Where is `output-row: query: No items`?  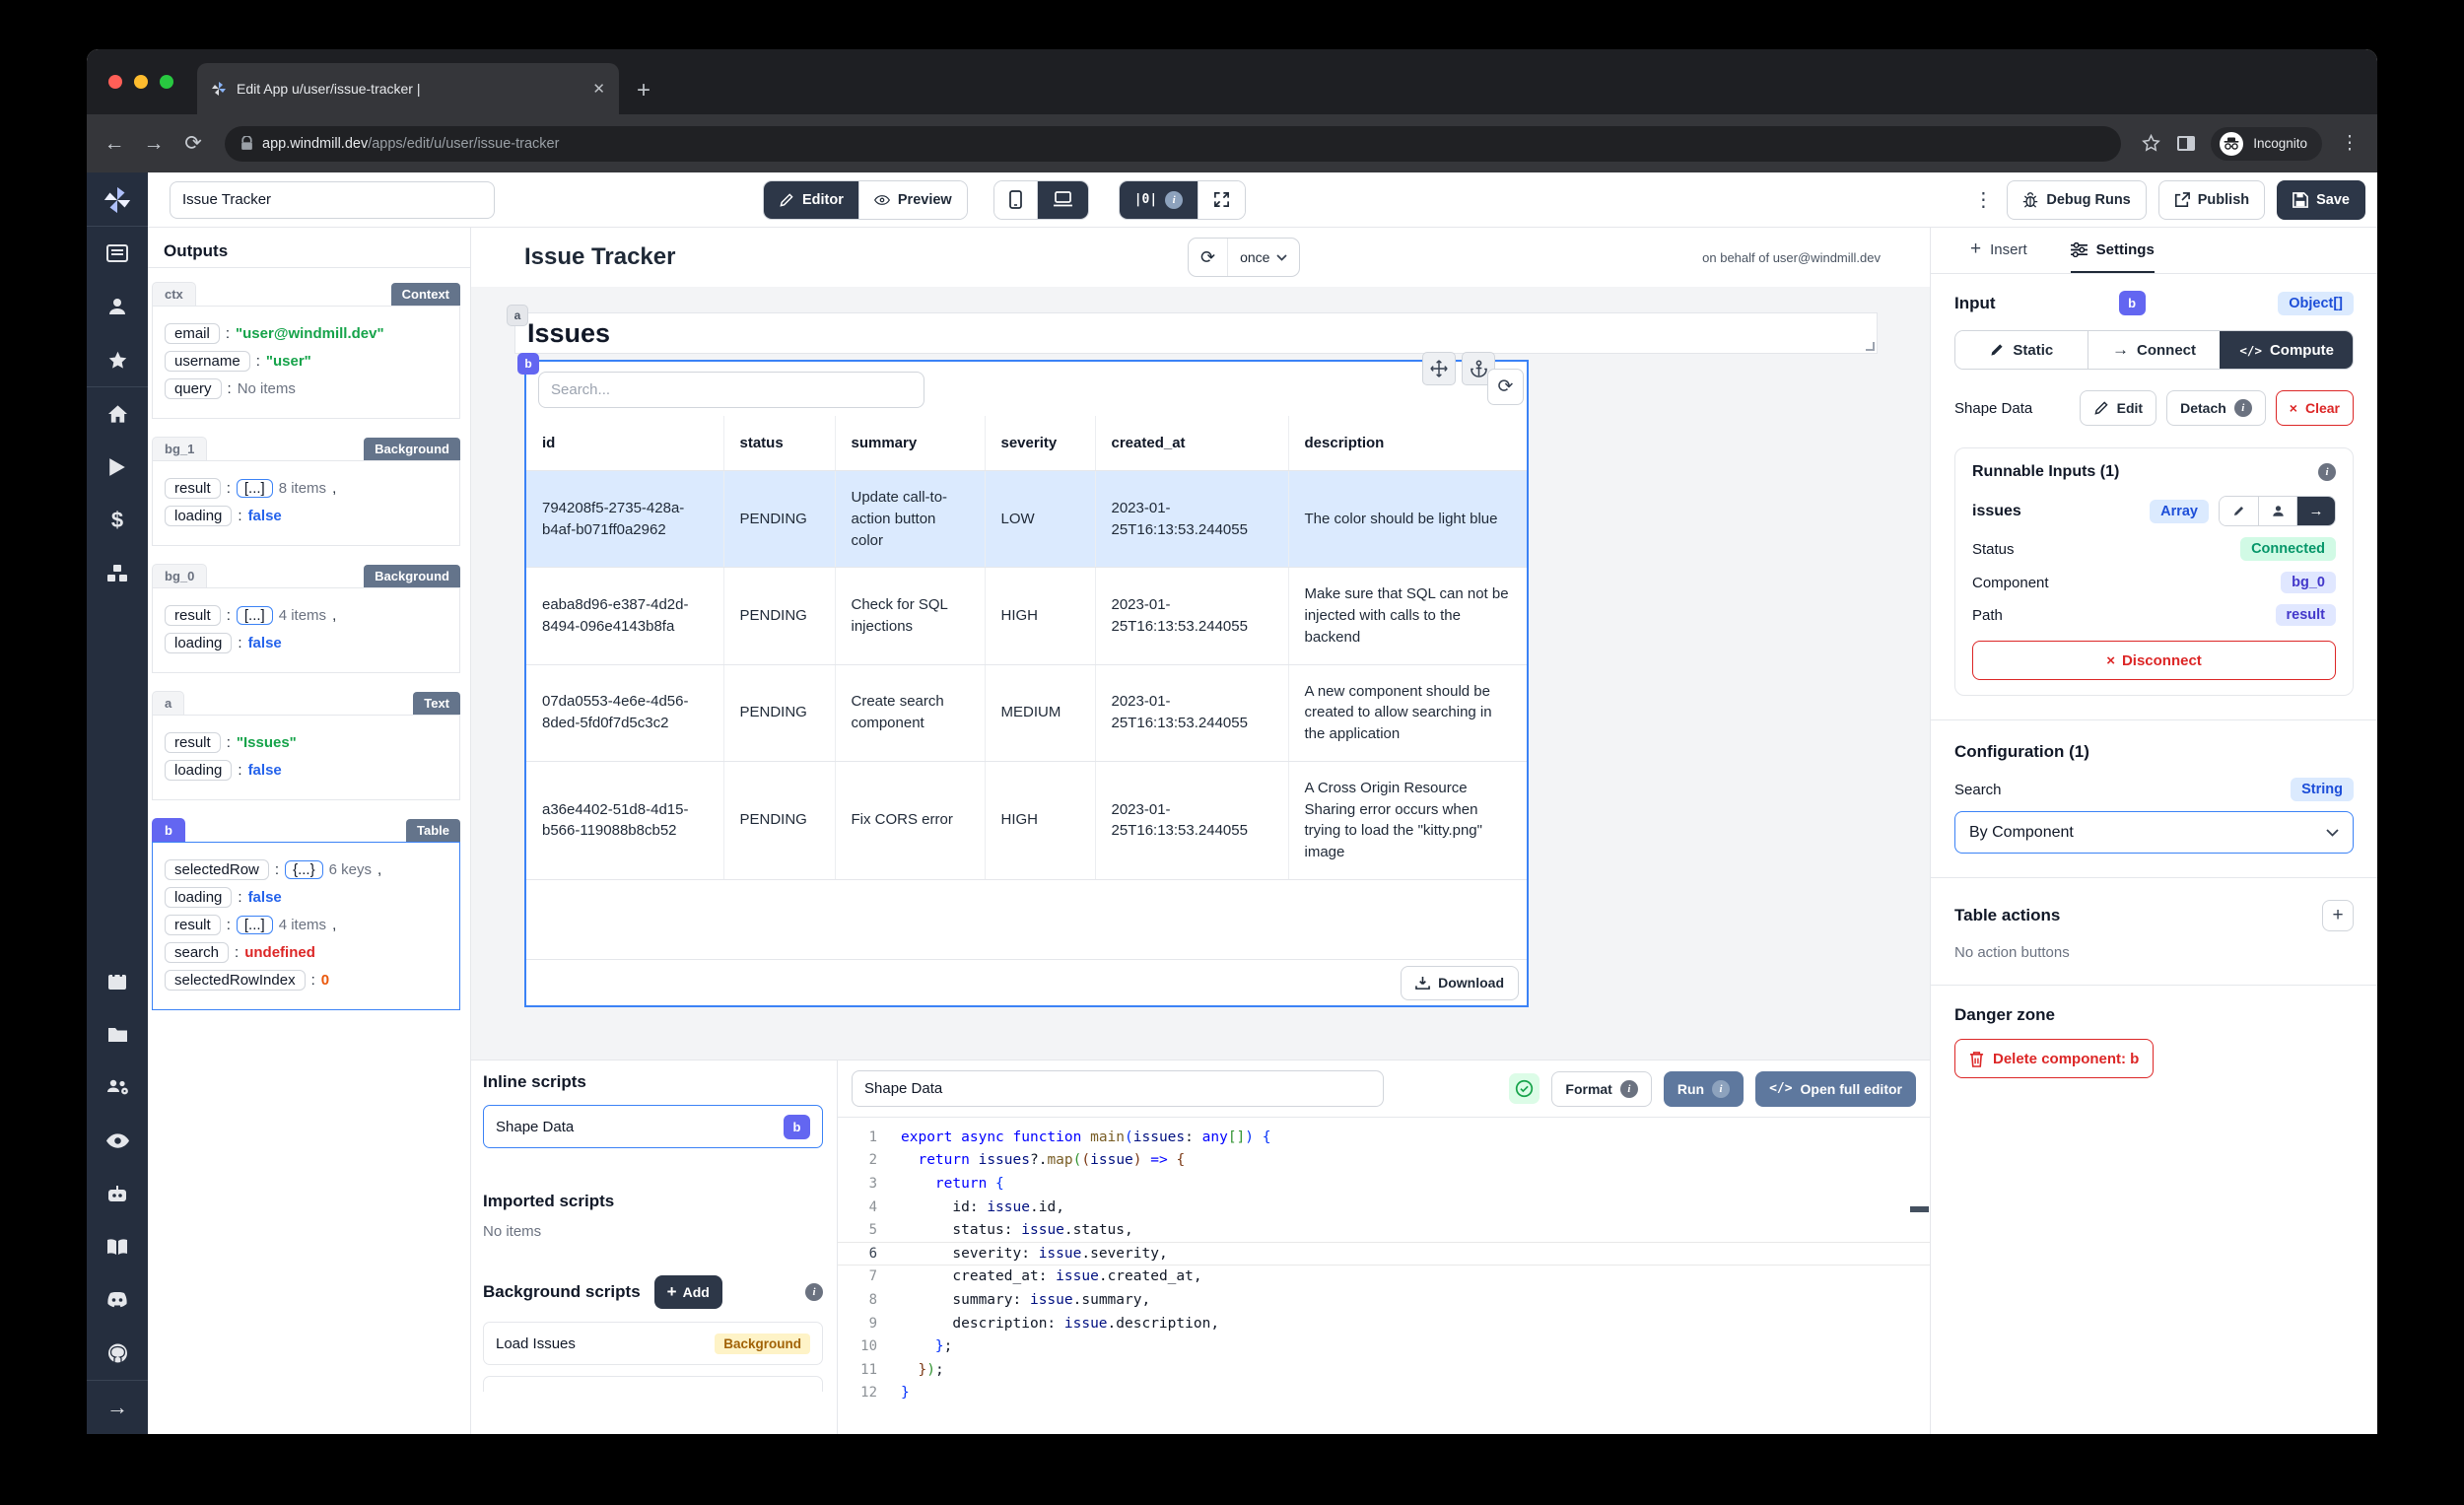 output-row: query: No items is located at coordinates (306, 388).